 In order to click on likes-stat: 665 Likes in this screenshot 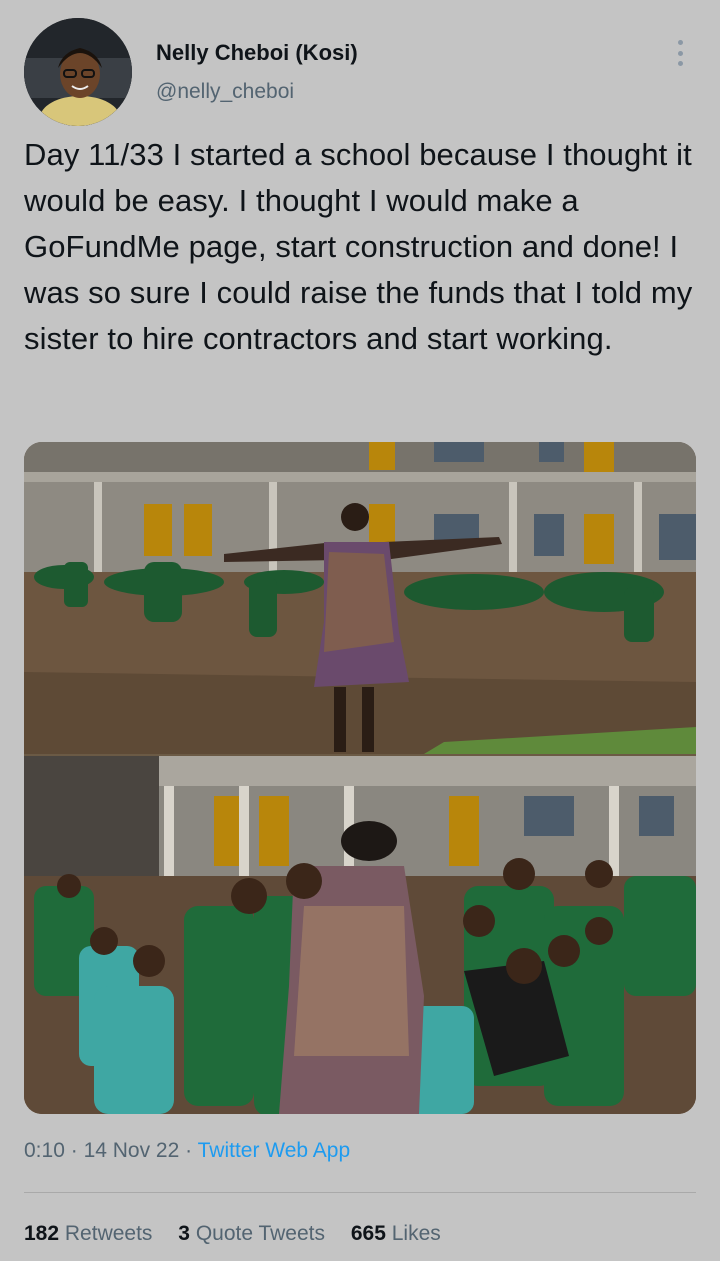, I will do `click(396, 1233)`.